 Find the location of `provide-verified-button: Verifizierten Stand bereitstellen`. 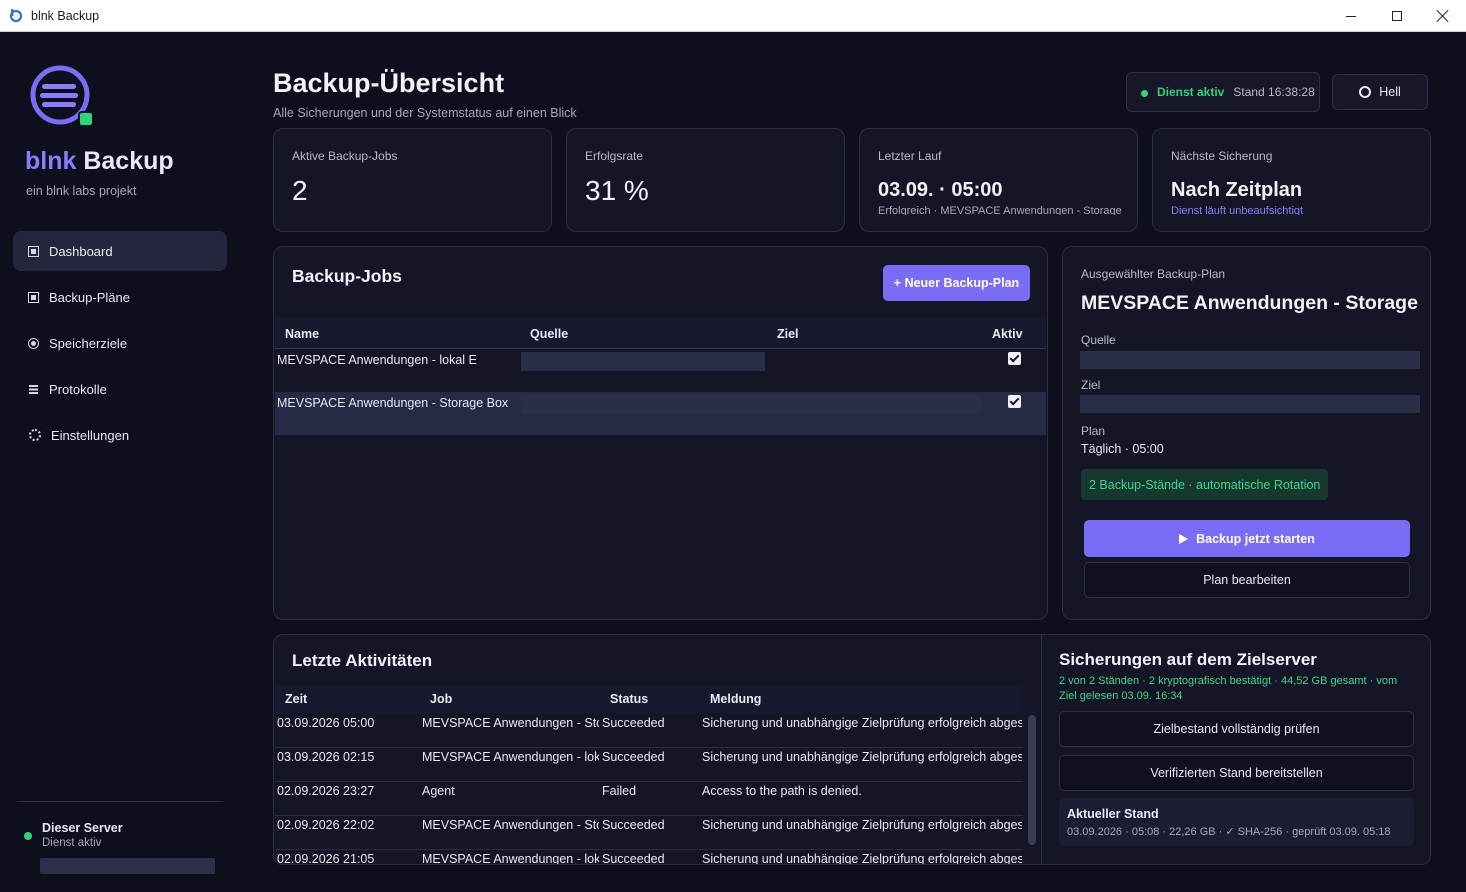

provide-verified-button: Verifizierten Stand bereitstellen is located at coordinates (1236, 773).